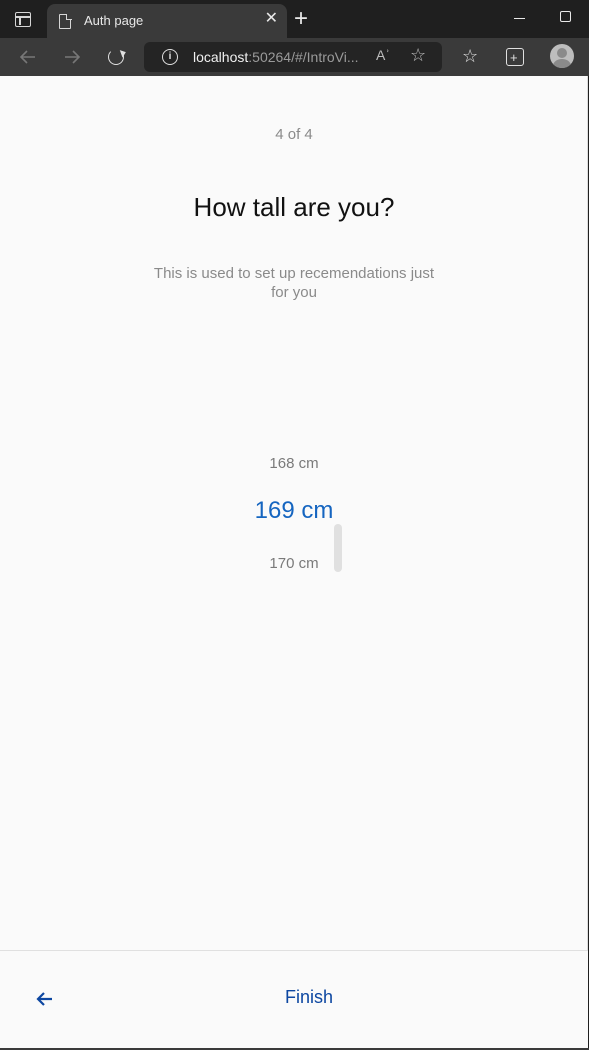  Describe the element at coordinates (170, 57) in the screenshot. I see `info-icon: i` at that location.